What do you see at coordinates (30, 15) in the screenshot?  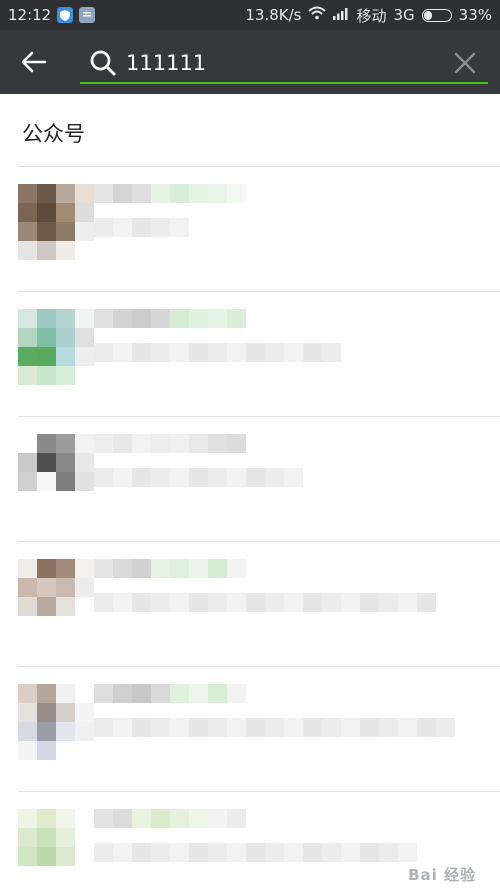 I see `status-time: 12:12` at bounding box center [30, 15].